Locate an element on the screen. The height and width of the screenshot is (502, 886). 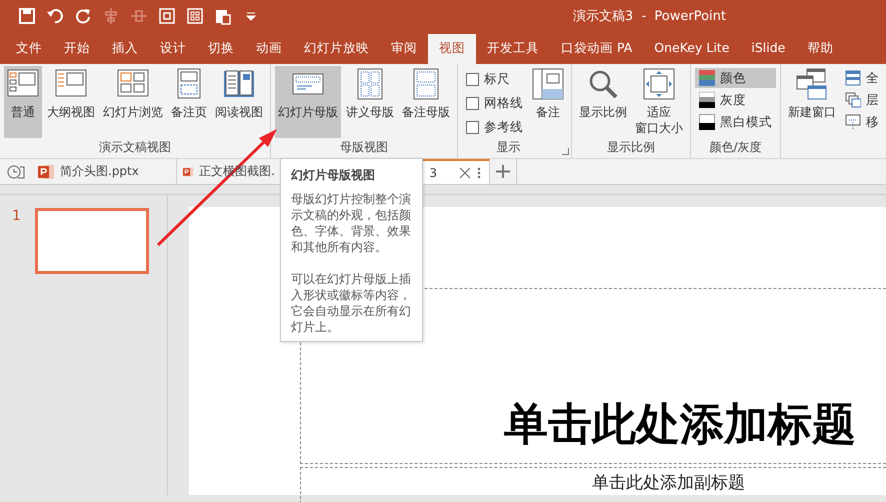
group-label: 母版视图 is located at coordinates (364, 147).